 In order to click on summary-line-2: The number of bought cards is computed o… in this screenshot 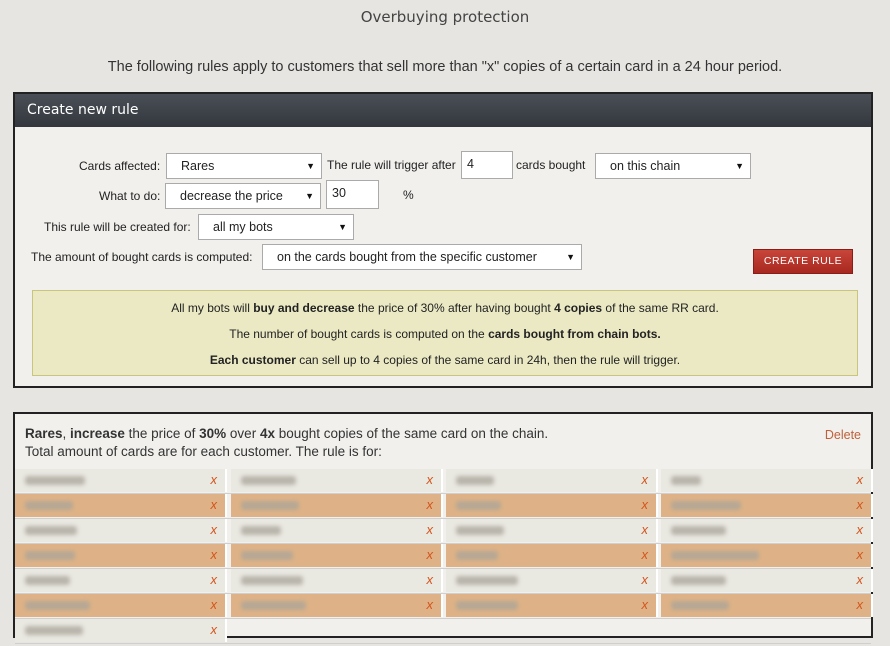, I will do `click(445, 334)`.